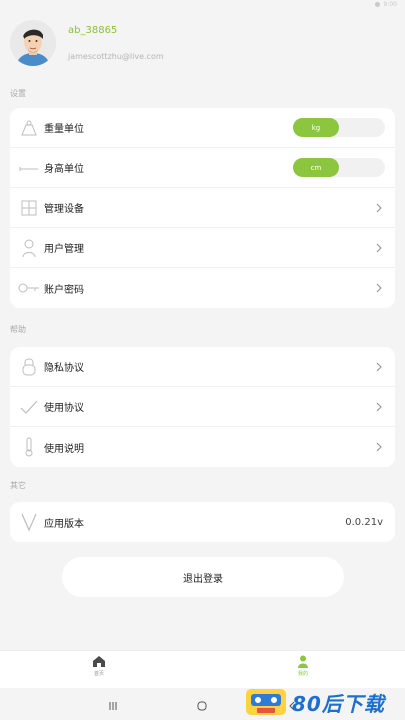 The height and width of the screenshot is (720, 405). I want to click on section-label-settings: 设置, so click(18, 93).